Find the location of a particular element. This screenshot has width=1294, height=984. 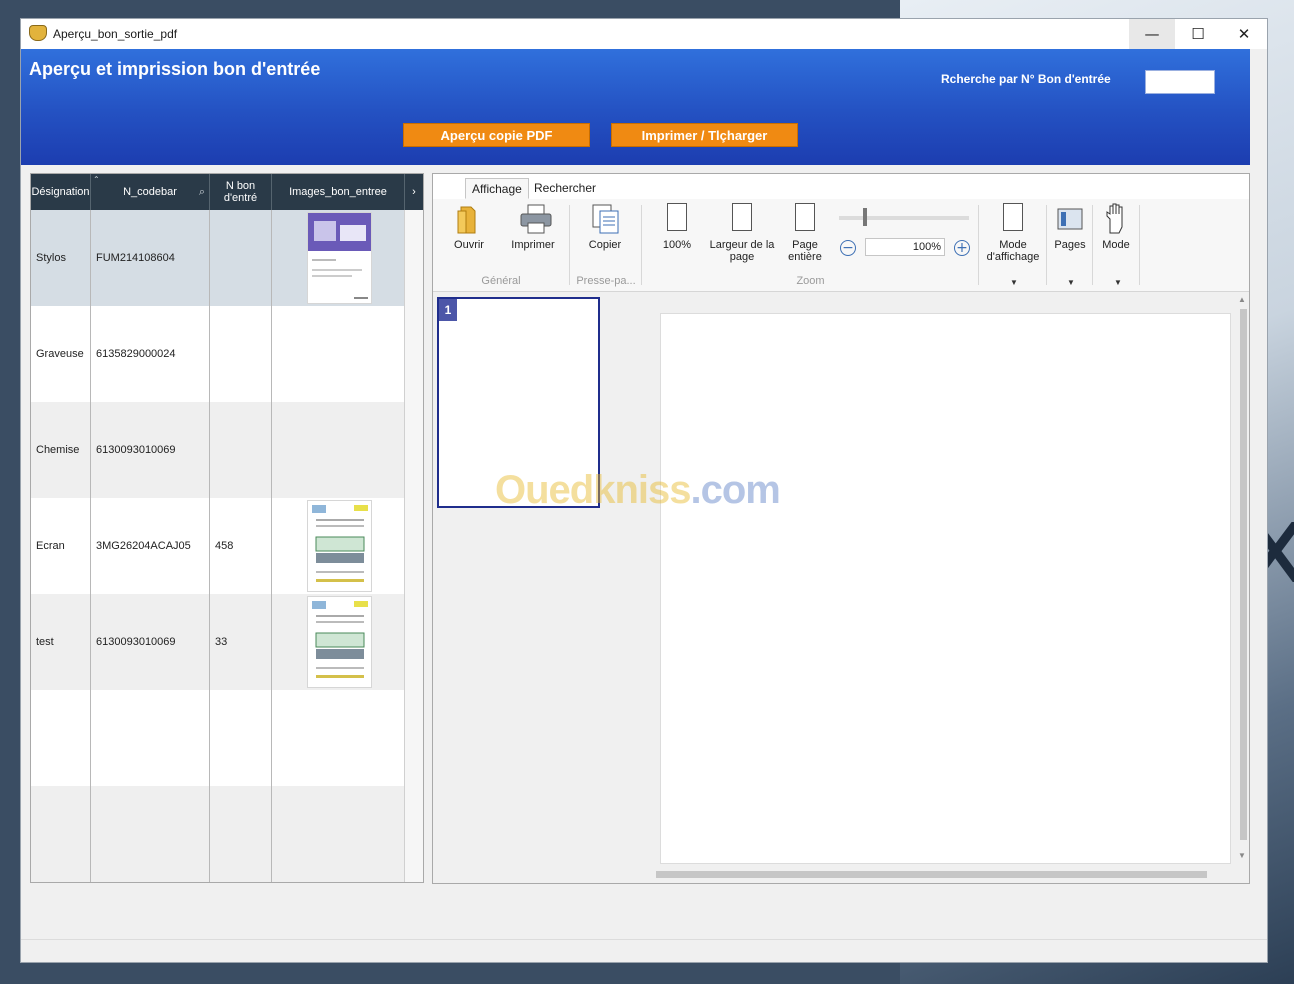

pages-button: Pages is located at coordinates (1070, 227).